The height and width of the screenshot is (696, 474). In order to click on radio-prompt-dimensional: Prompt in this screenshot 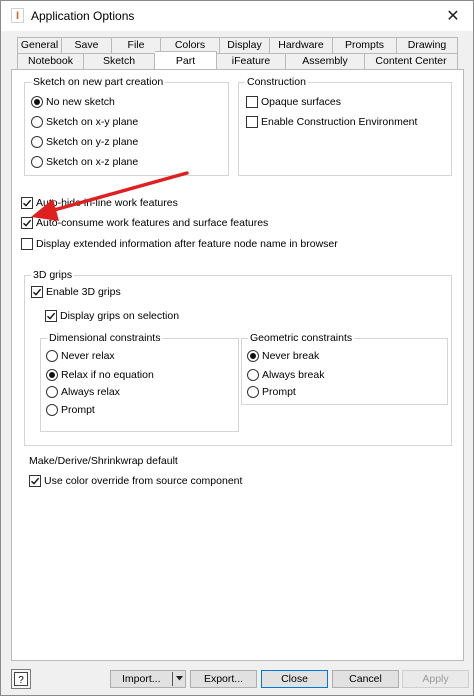, I will do `click(70, 410)`.